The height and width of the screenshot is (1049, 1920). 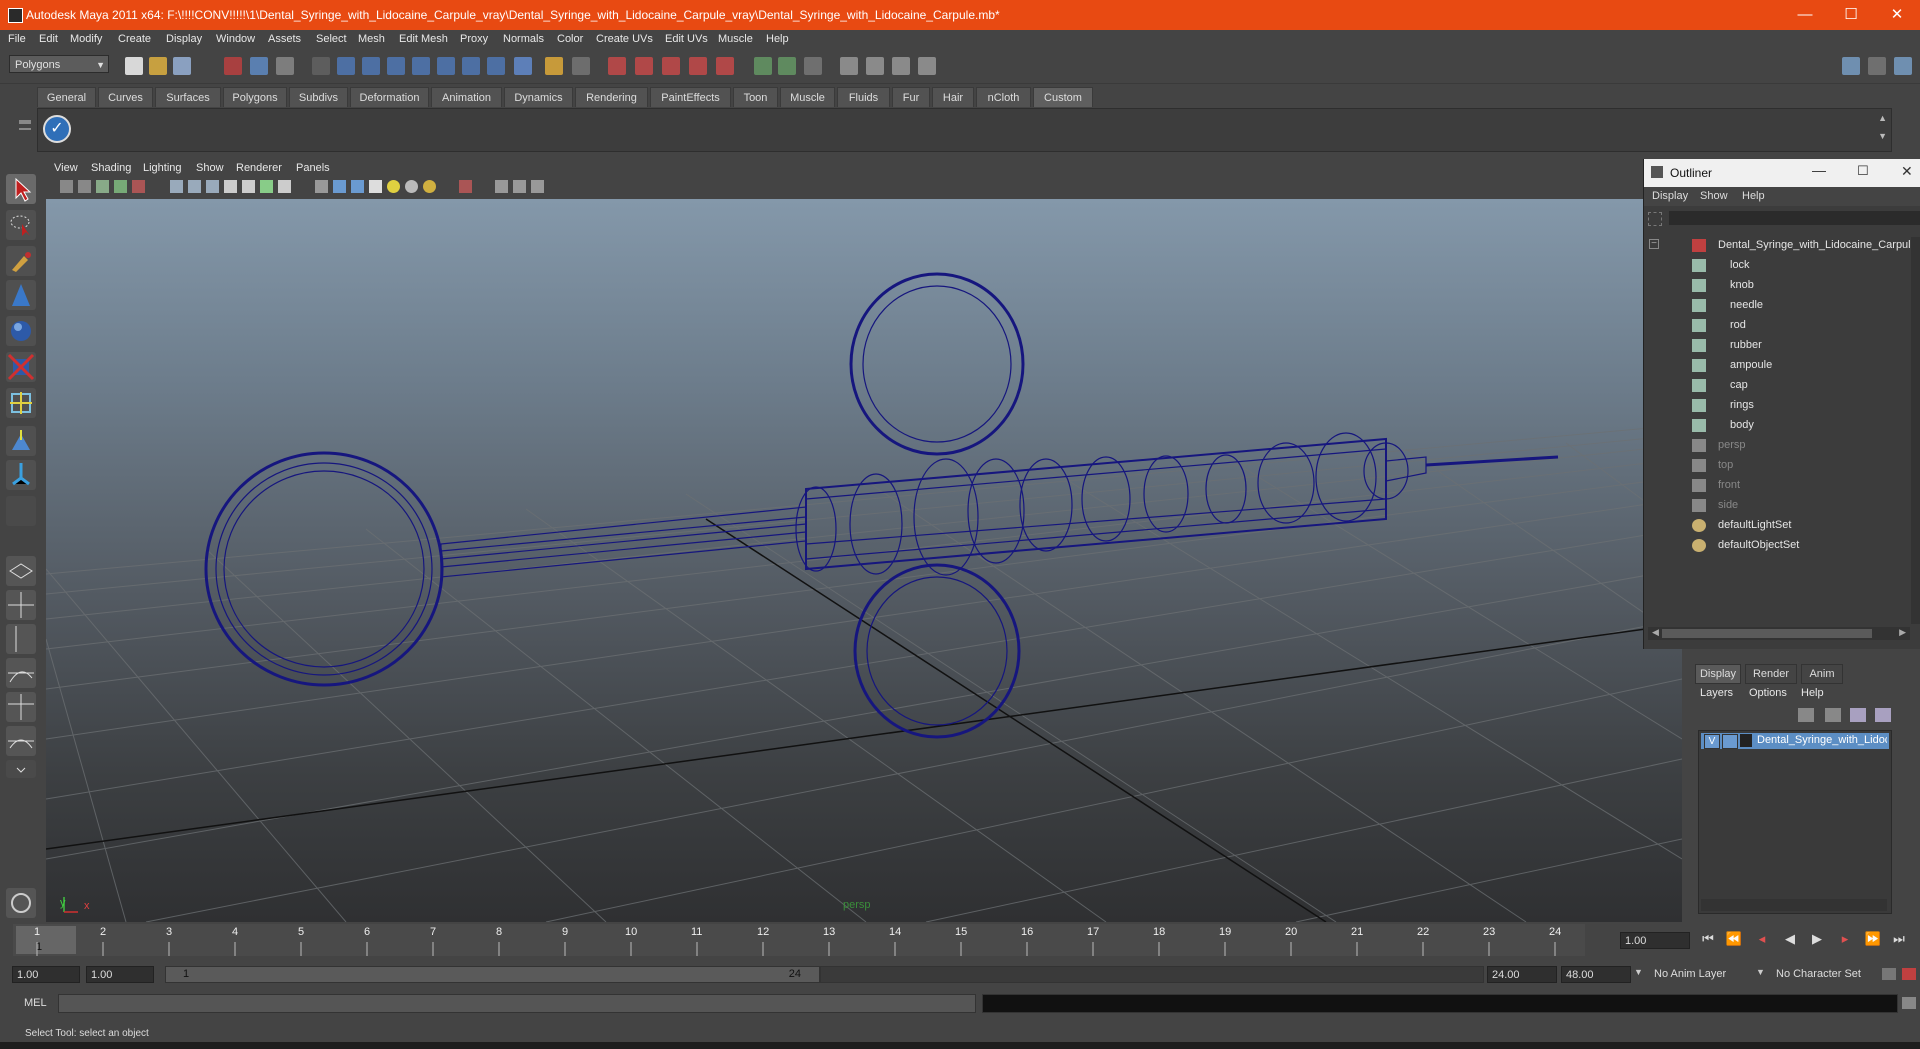 I want to click on textured-icon, so click(x=375, y=186).